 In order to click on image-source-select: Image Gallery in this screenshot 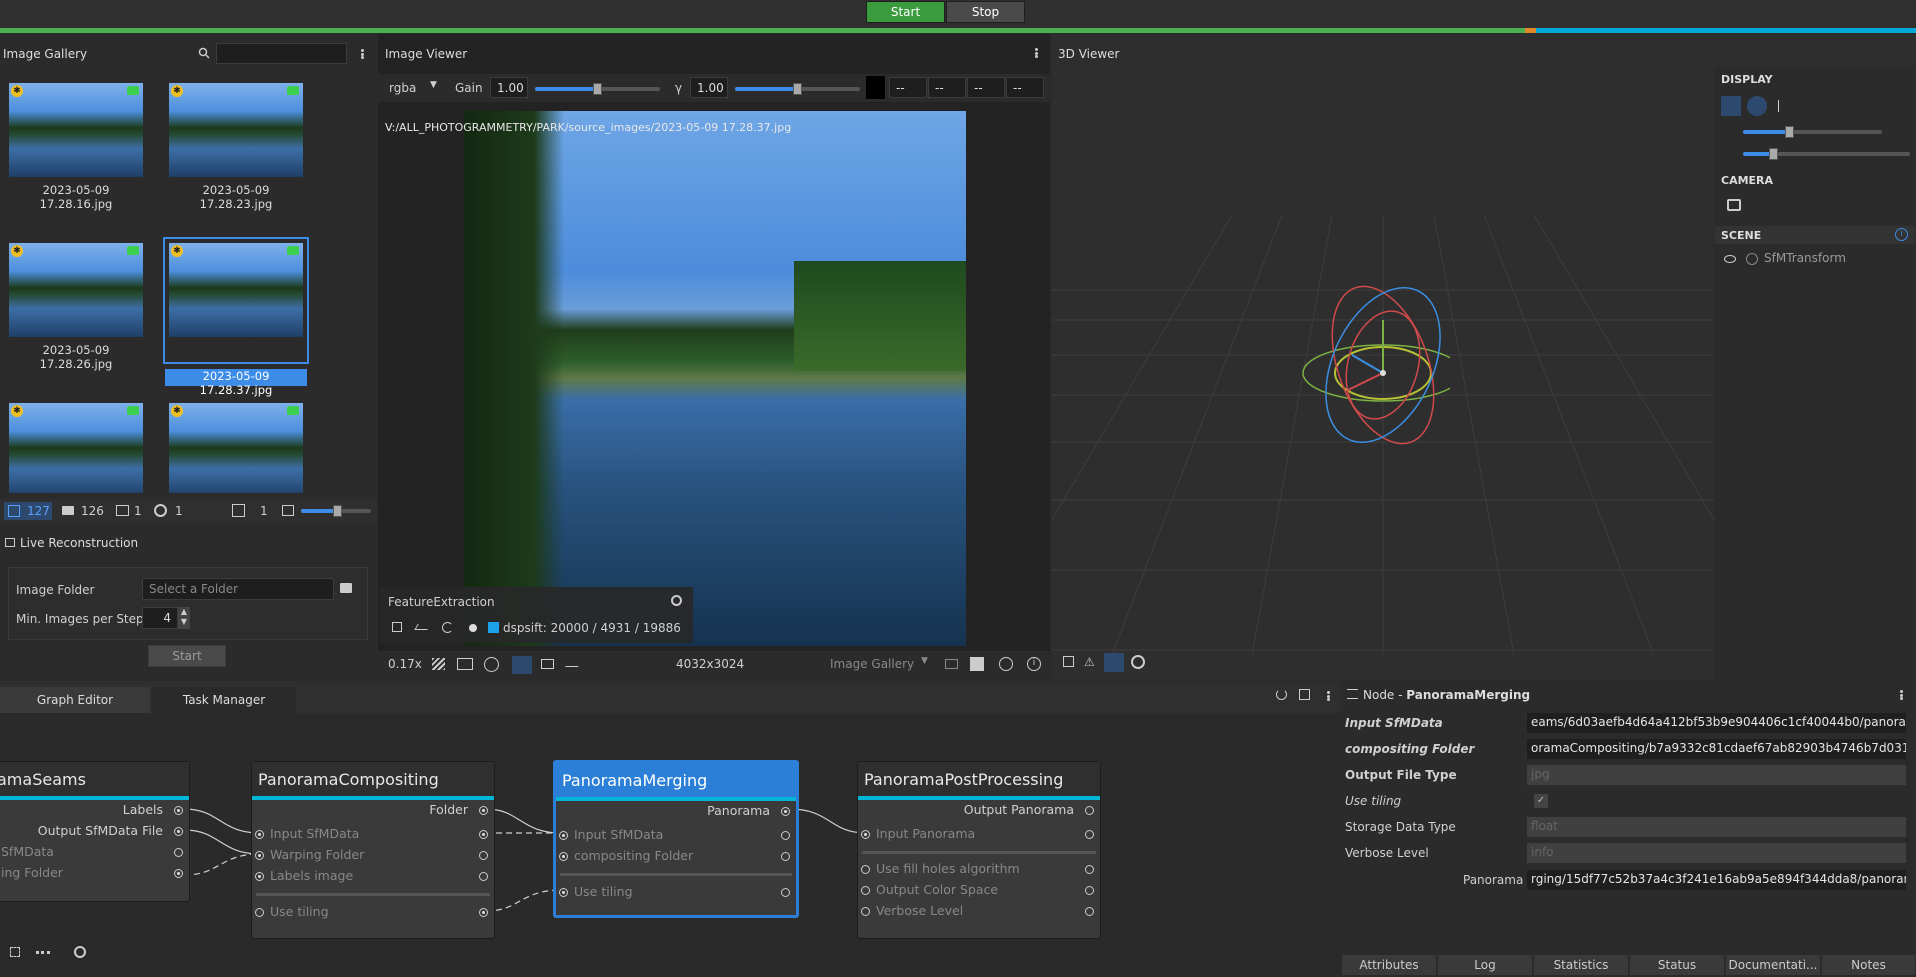, I will do `click(872, 664)`.